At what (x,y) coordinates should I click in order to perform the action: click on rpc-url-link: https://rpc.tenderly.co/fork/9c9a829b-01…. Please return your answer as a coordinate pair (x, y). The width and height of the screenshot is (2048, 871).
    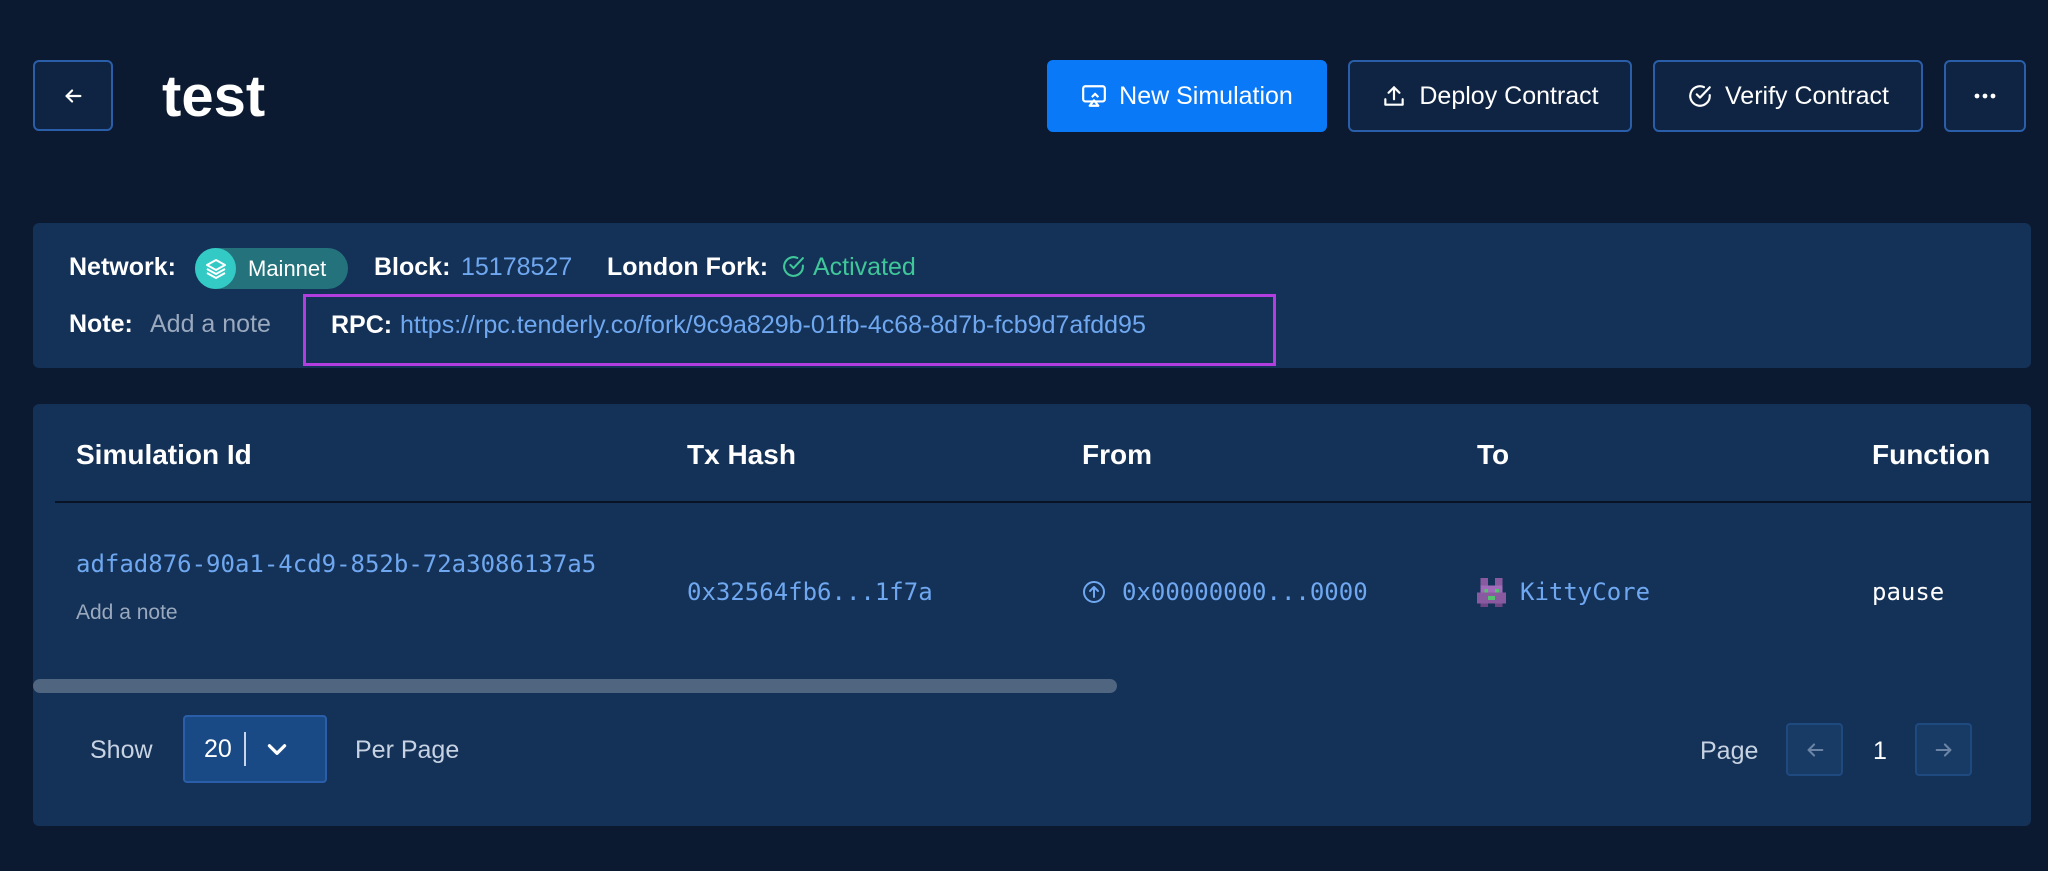
    Looking at the image, I should click on (773, 325).